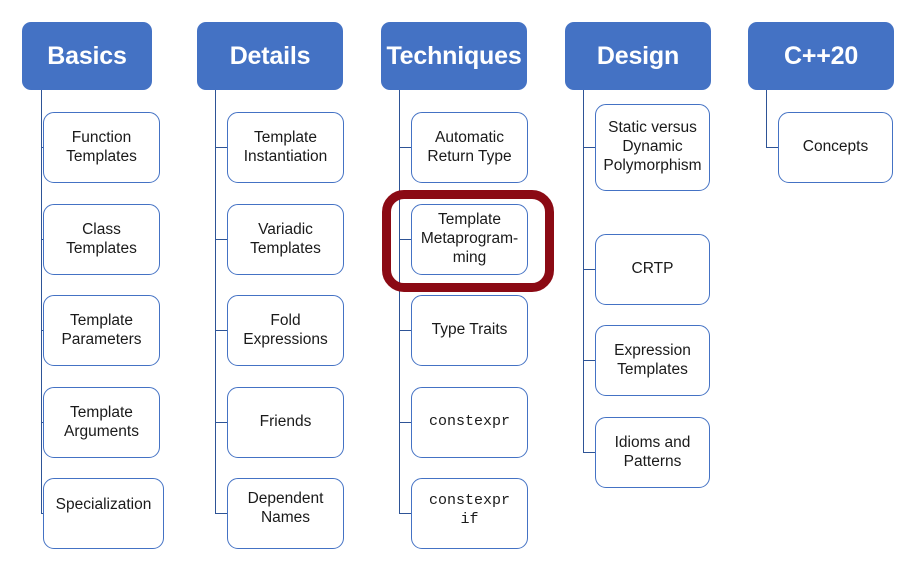 The height and width of the screenshot is (562, 907). I want to click on node-fold-expressions: Fold Expressions, so click(285, 330).